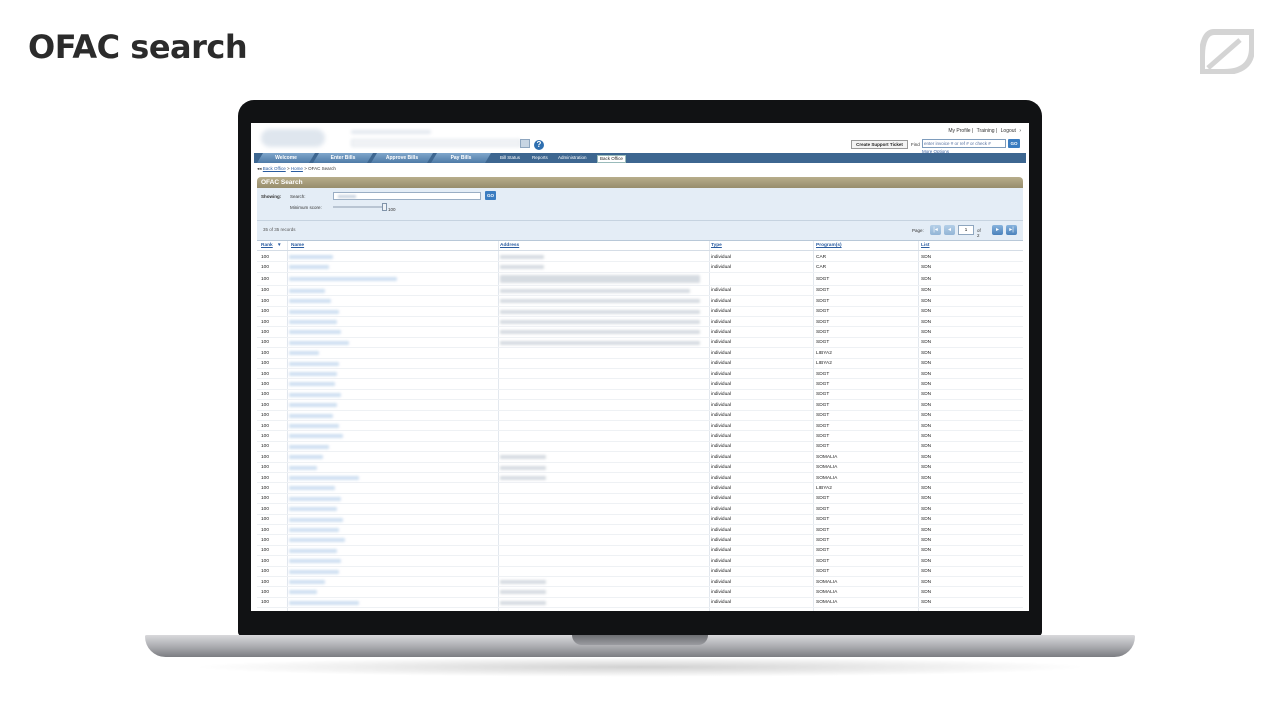 This screenshot has width=1280, height=720. I want to click on breadcrumb-home: Home, so click(297, 168).